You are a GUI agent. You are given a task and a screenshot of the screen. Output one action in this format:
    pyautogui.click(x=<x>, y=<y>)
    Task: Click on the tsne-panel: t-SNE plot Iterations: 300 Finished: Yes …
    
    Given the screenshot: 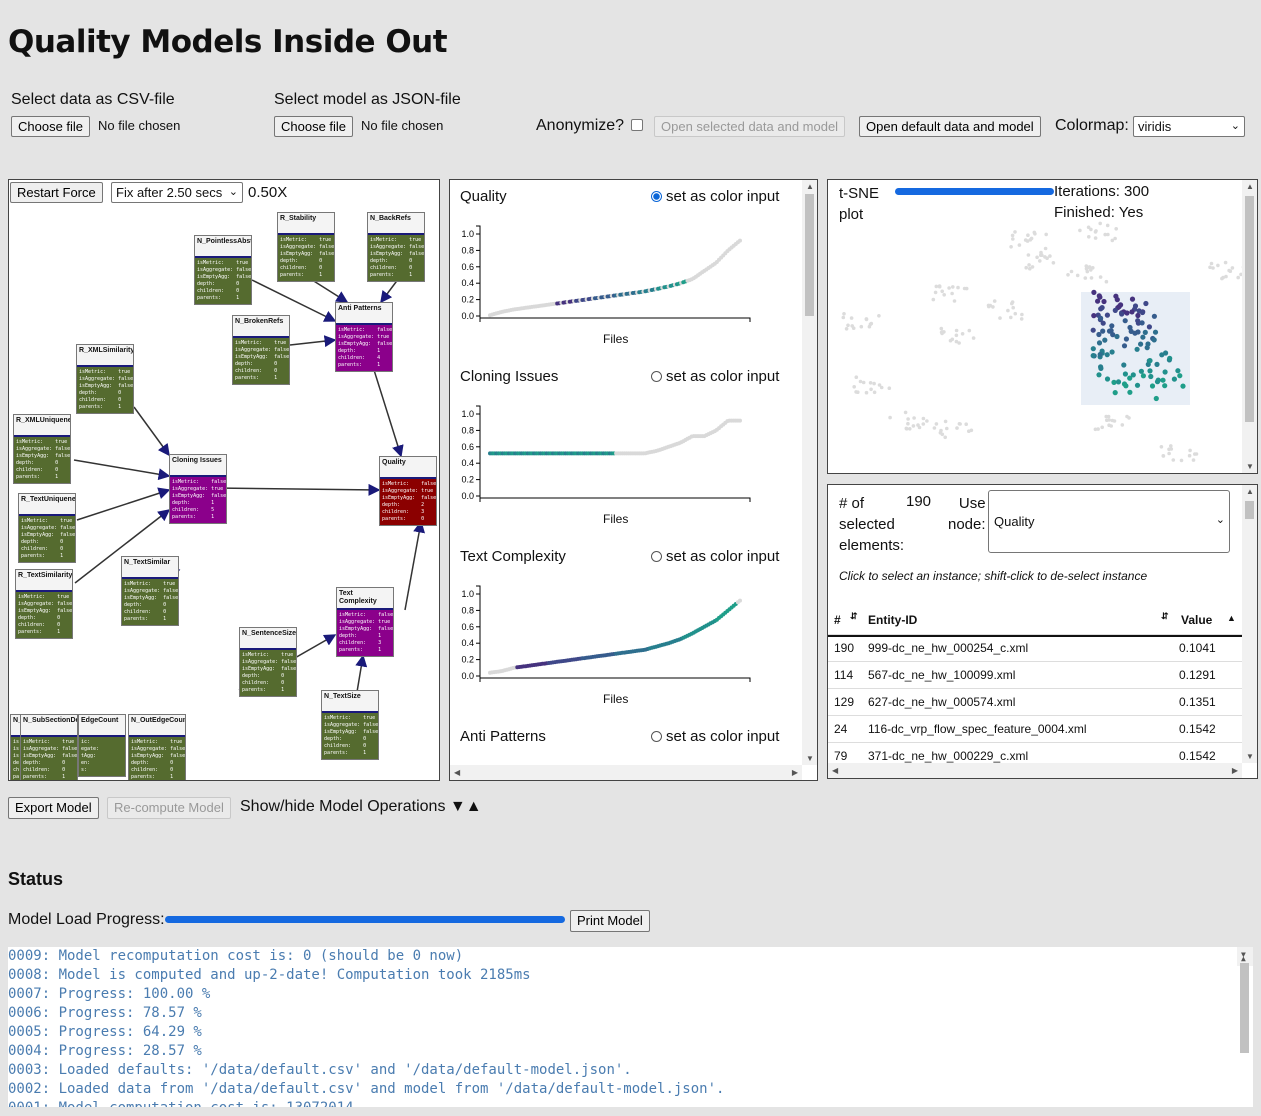 What is the action you would take?
    pyautogui.click(x=1042, y=326)
    